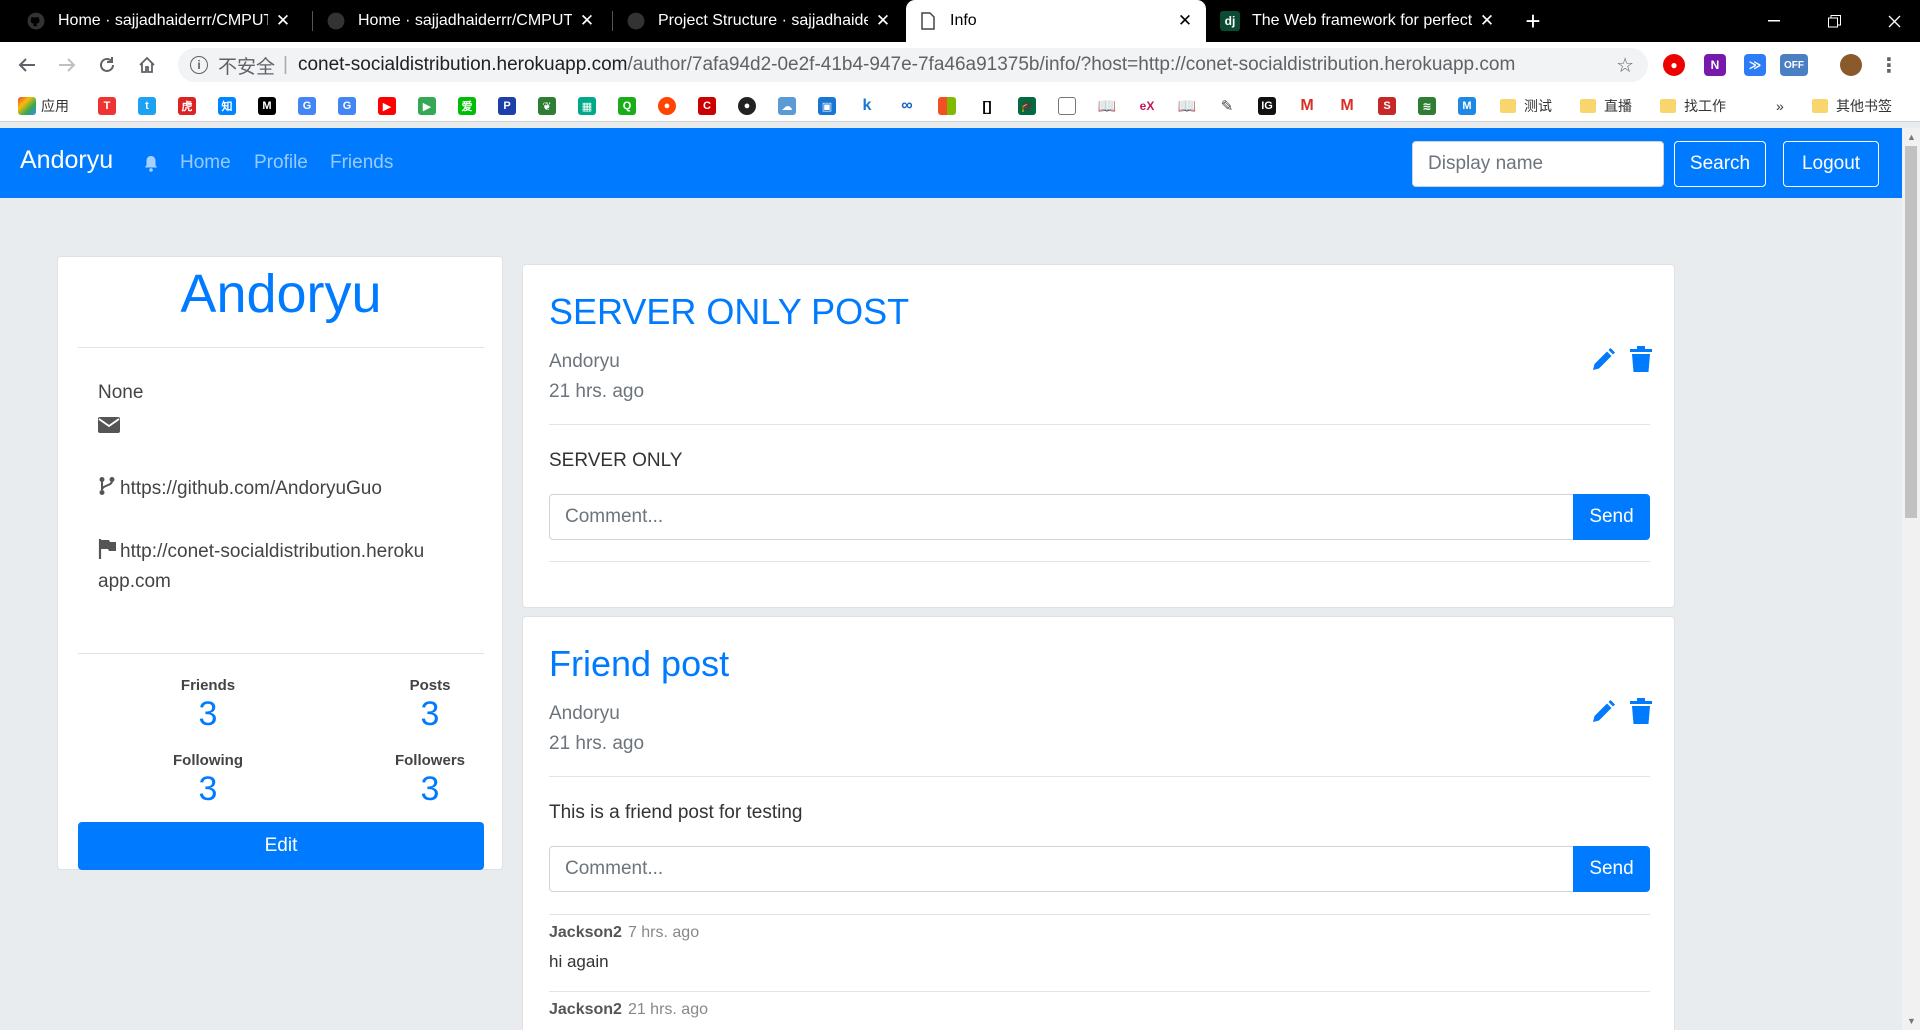 Image resolution: width=1920 pixels, height=1030 pixels. Describe the element at coordinates (729, 312) in the screenshot. I see `post-title: SERVER ONLY POST` at that location.